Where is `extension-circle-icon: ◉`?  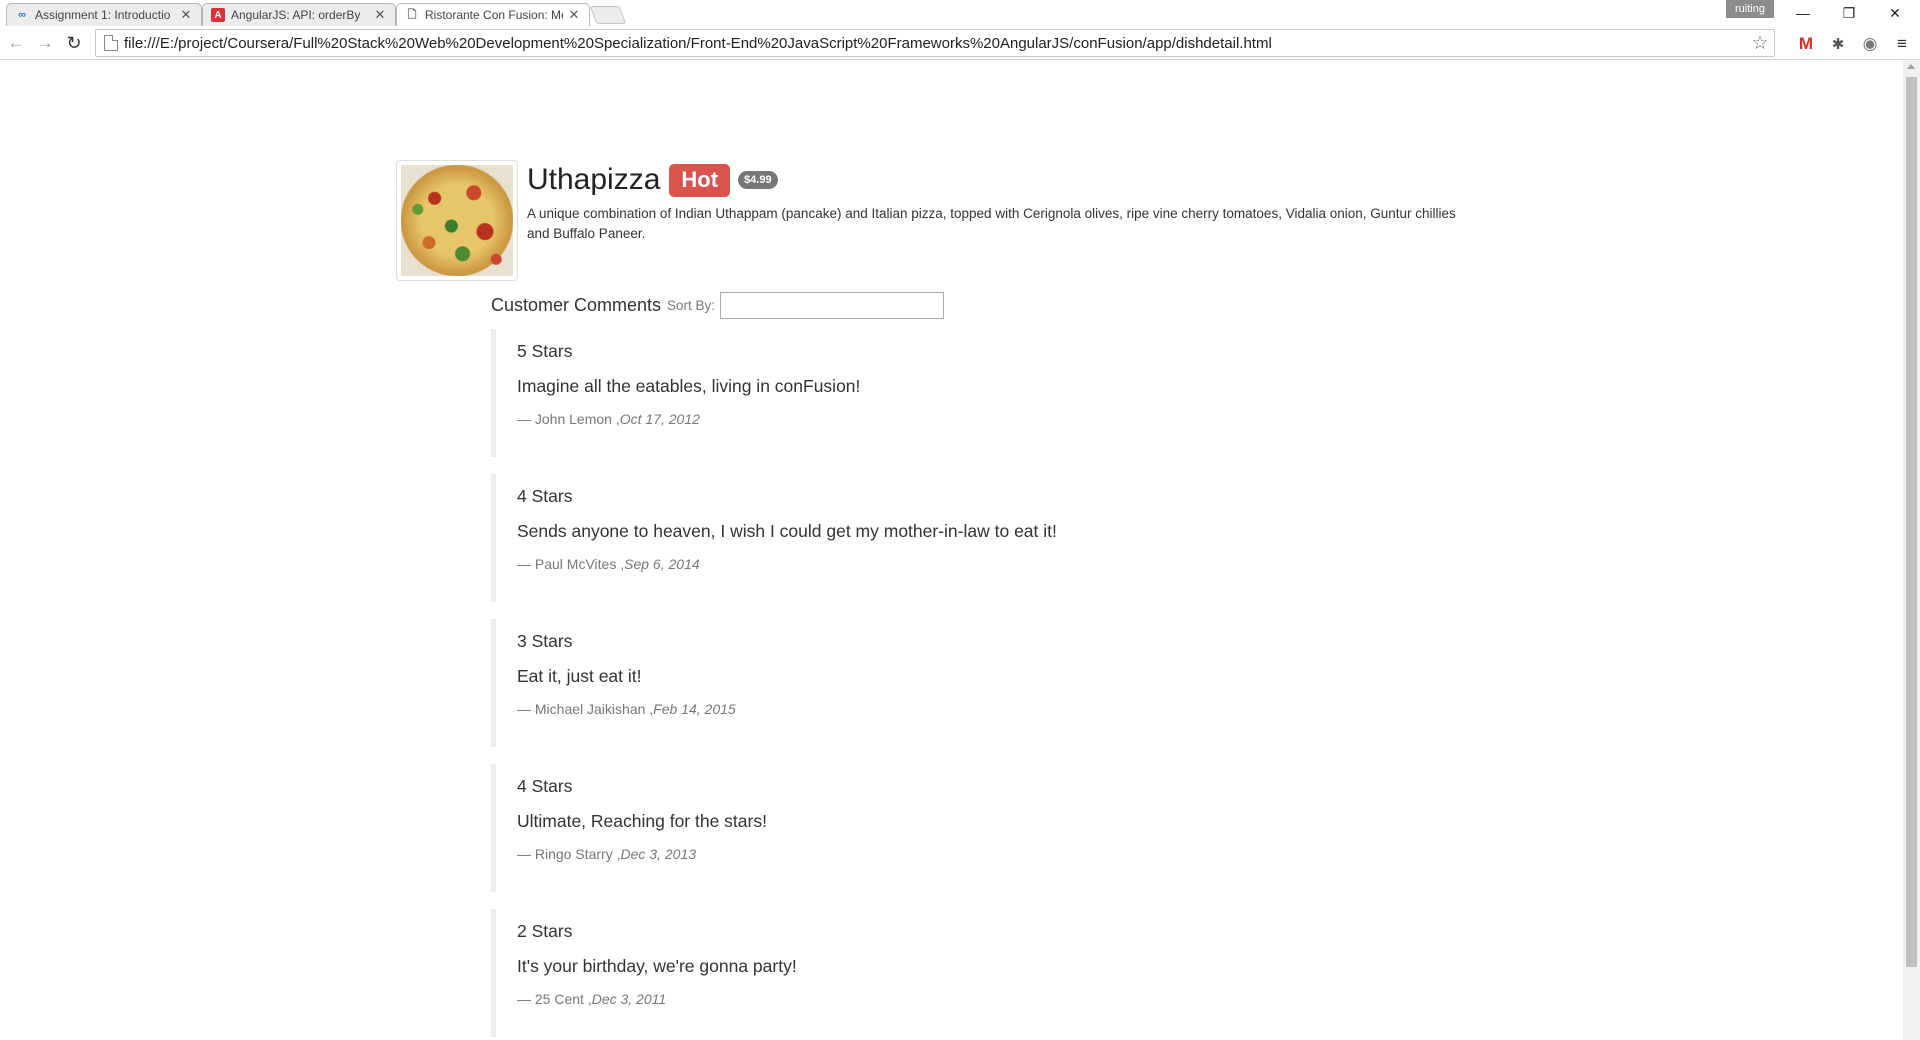
extension-circle-icon: ◉ is located at coordinates (1870, 44).